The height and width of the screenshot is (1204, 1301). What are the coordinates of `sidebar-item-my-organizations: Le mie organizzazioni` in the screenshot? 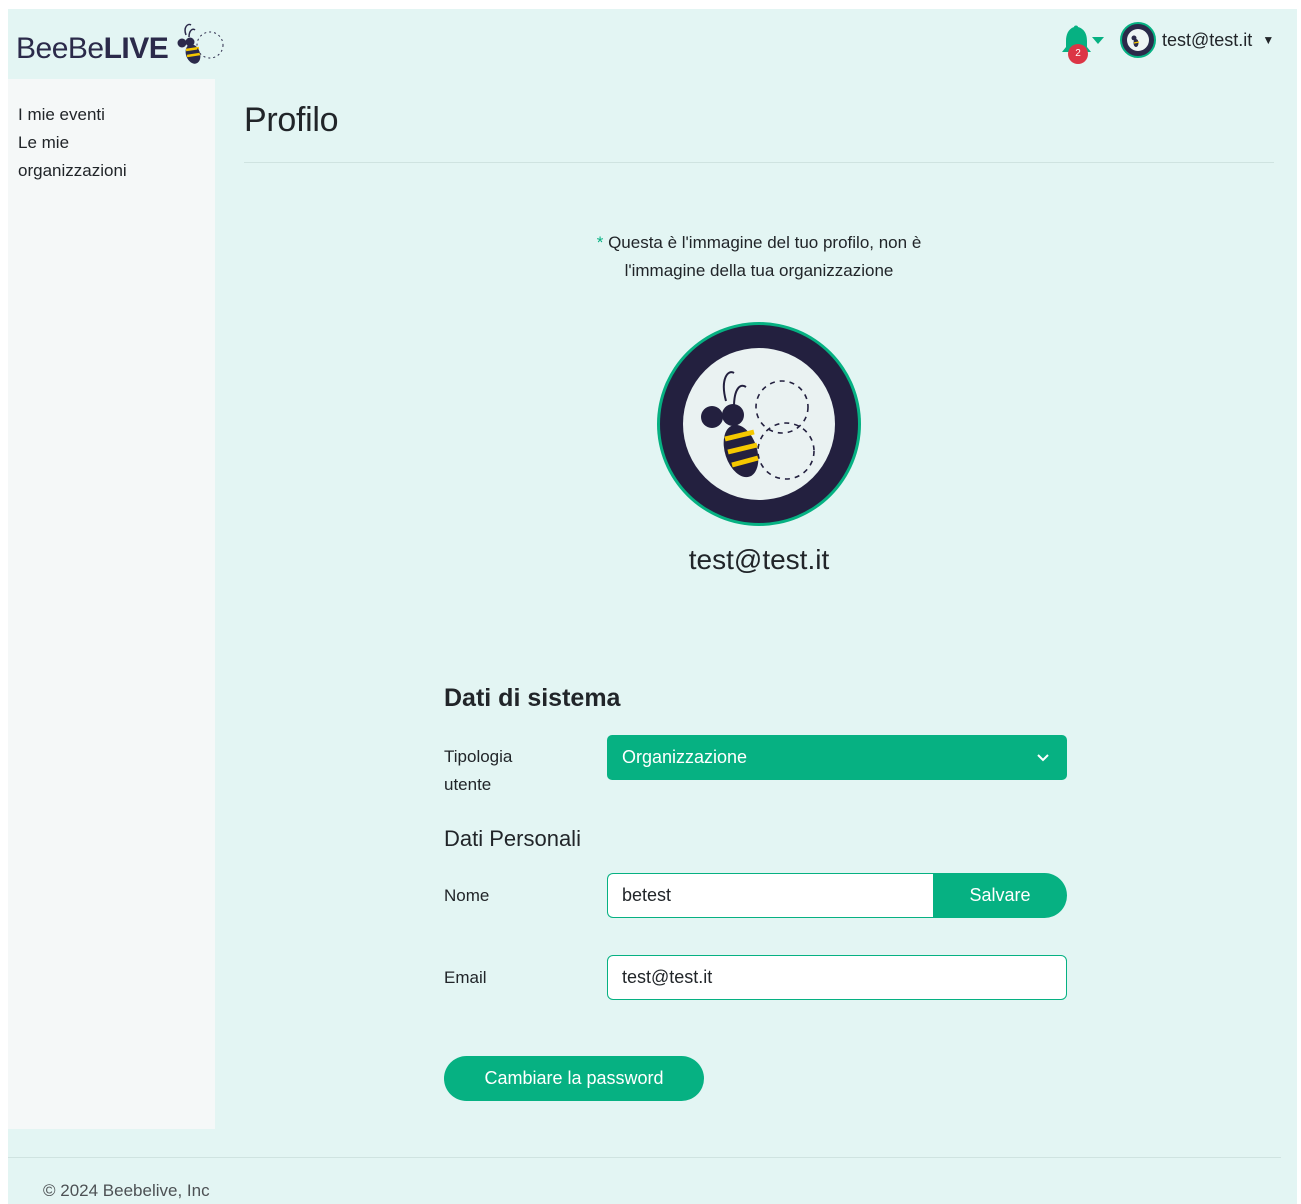 It's located at (83, 157).